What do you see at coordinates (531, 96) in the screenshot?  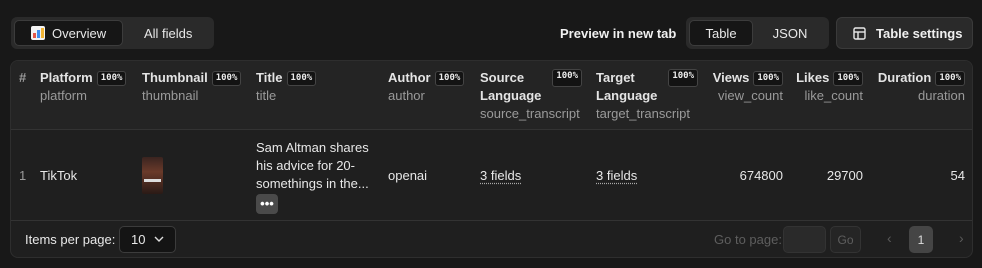 I see `column-header-source-language: Source 100% Language source_transcript` at bounding box center [531, 96].